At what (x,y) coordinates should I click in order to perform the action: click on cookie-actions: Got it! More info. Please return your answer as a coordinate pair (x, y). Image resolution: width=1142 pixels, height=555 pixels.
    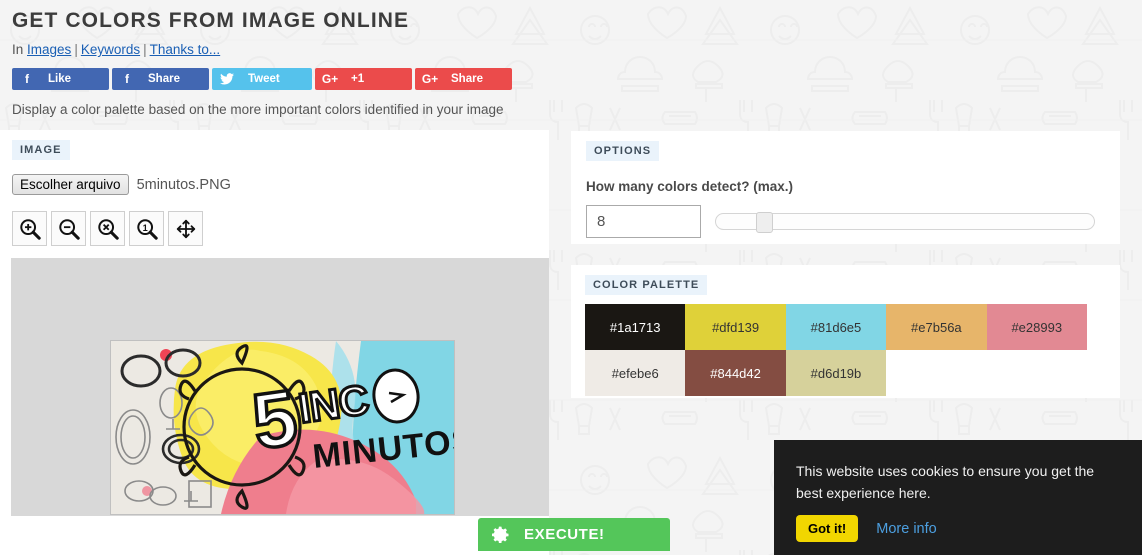
    Looking at the image, I should click on (958, 528).